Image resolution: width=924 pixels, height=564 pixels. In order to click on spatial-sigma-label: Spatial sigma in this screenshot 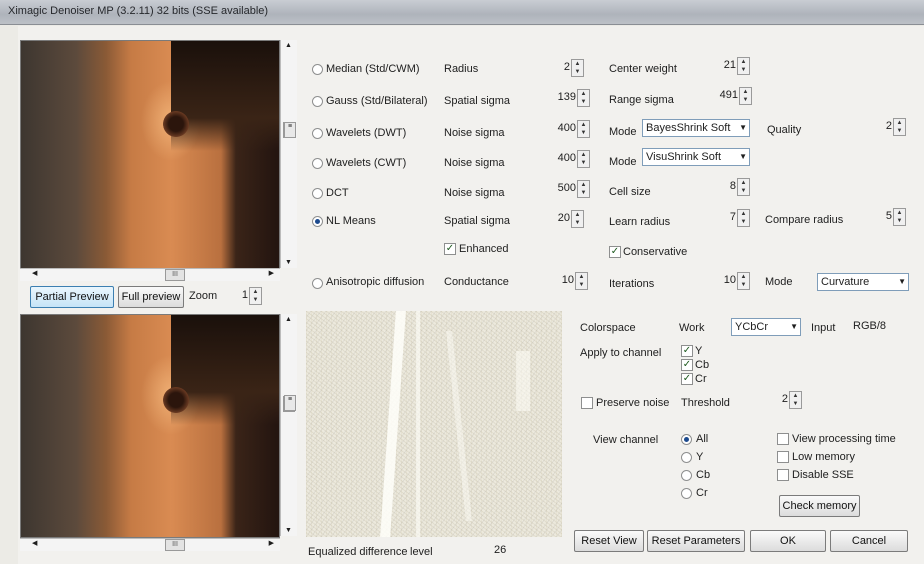, I will do `click(477, 101)`.